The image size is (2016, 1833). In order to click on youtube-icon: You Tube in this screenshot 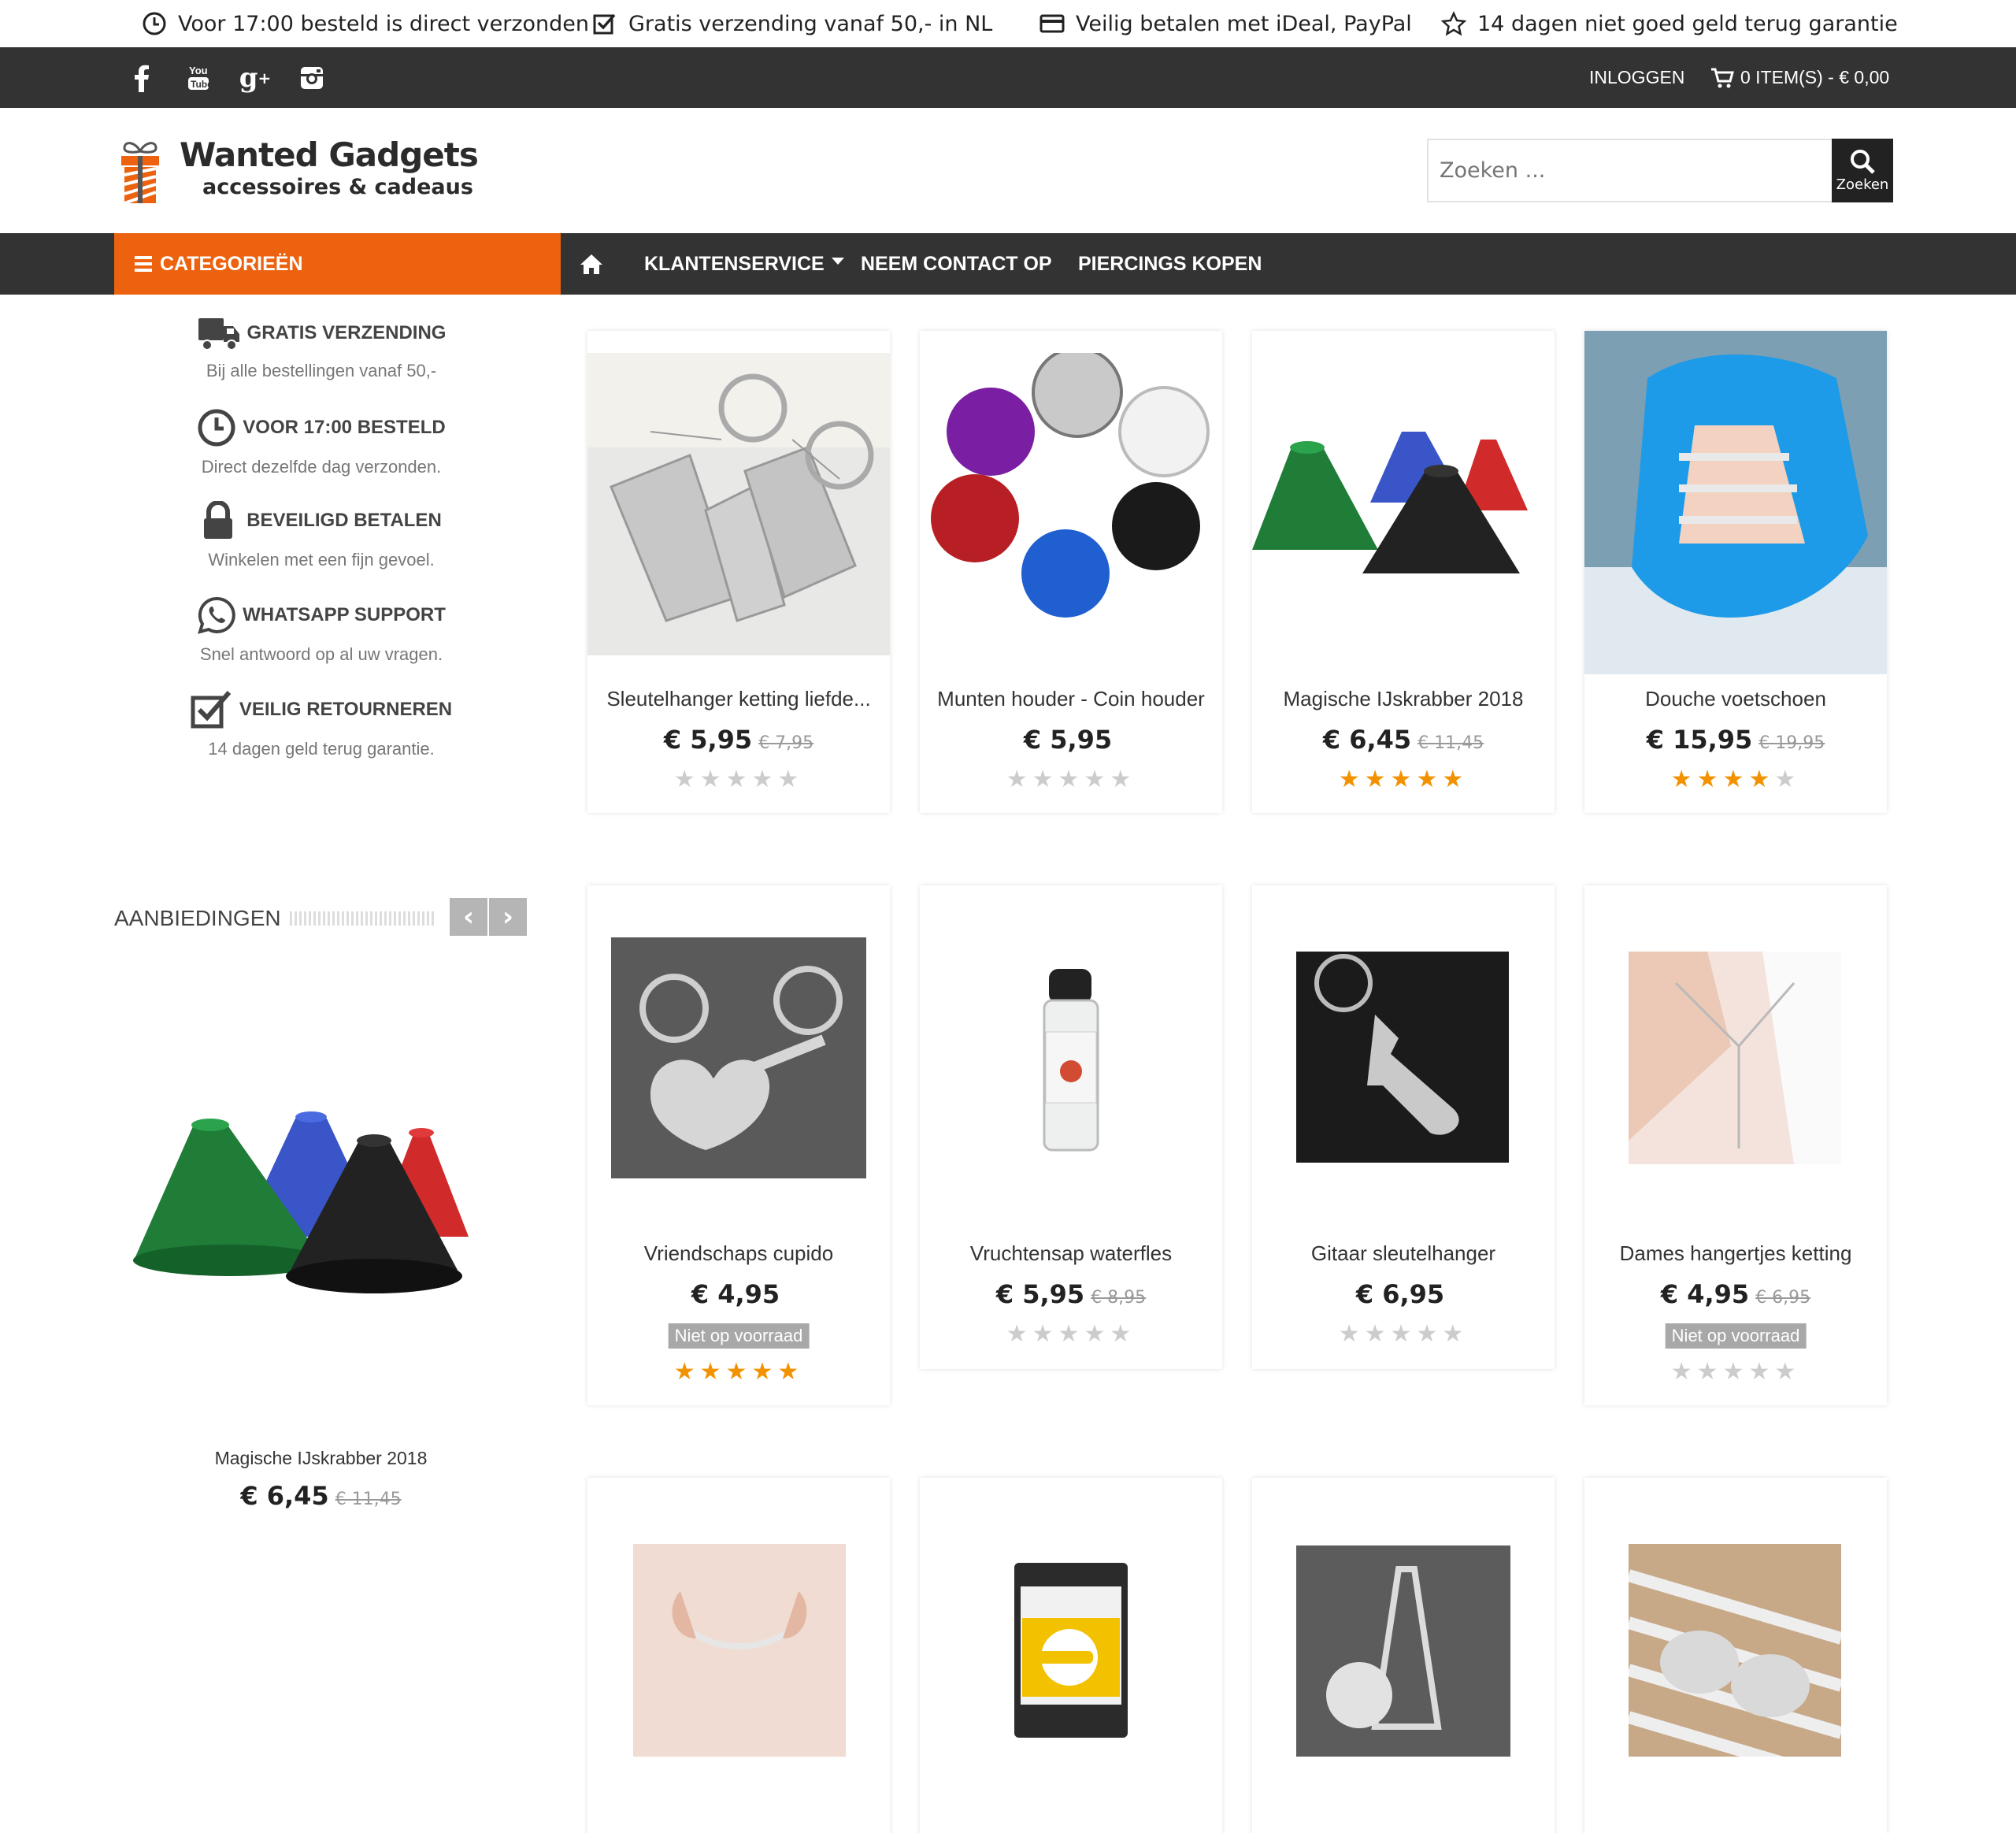, I will do `click(198, 78)`.